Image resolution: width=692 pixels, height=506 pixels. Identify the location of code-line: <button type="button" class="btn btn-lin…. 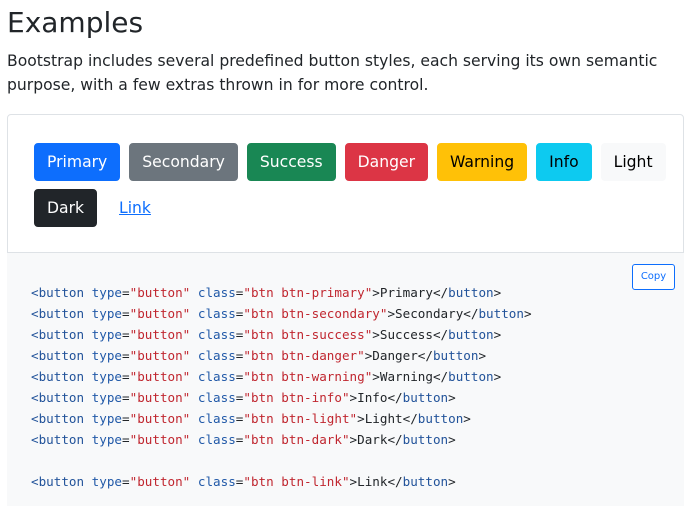
(281, 481).